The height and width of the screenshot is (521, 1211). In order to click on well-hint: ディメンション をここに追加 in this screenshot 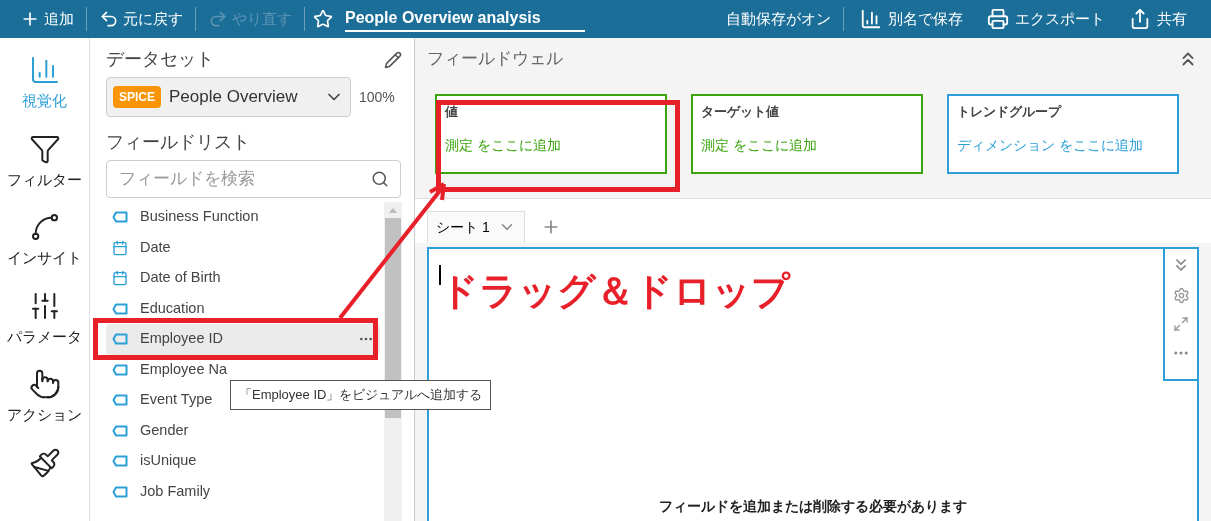, I will do `click(1050, 145)`.